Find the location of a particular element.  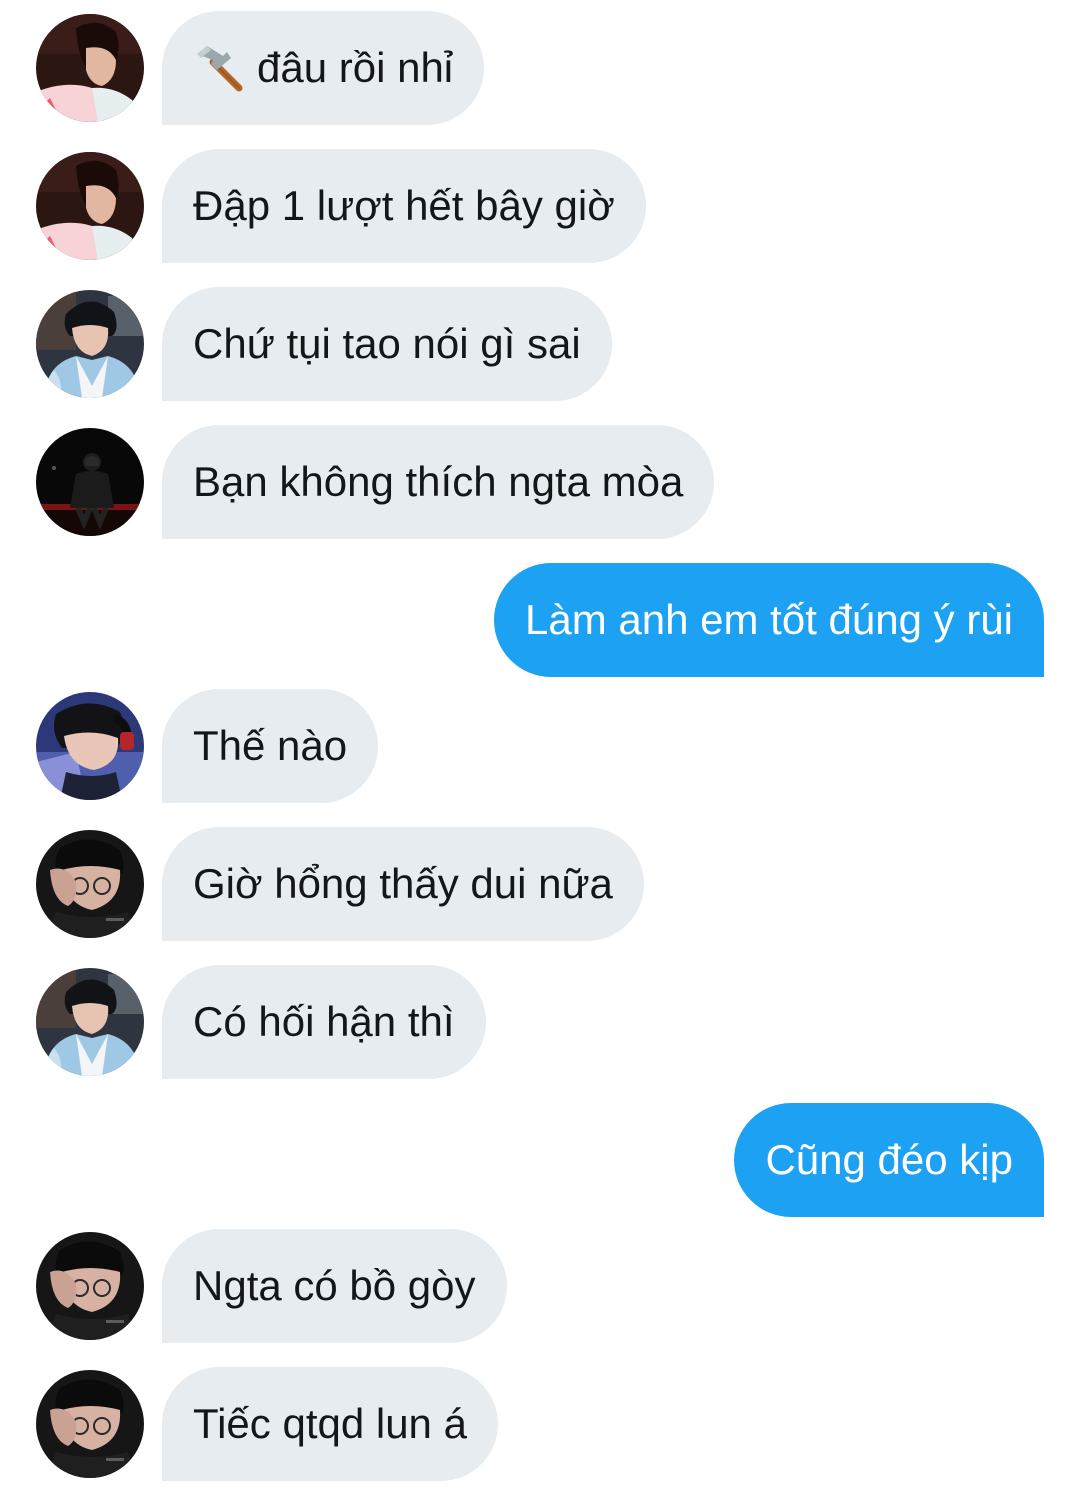

avatar-headset-blue-light is located at coordinates (90, 746).